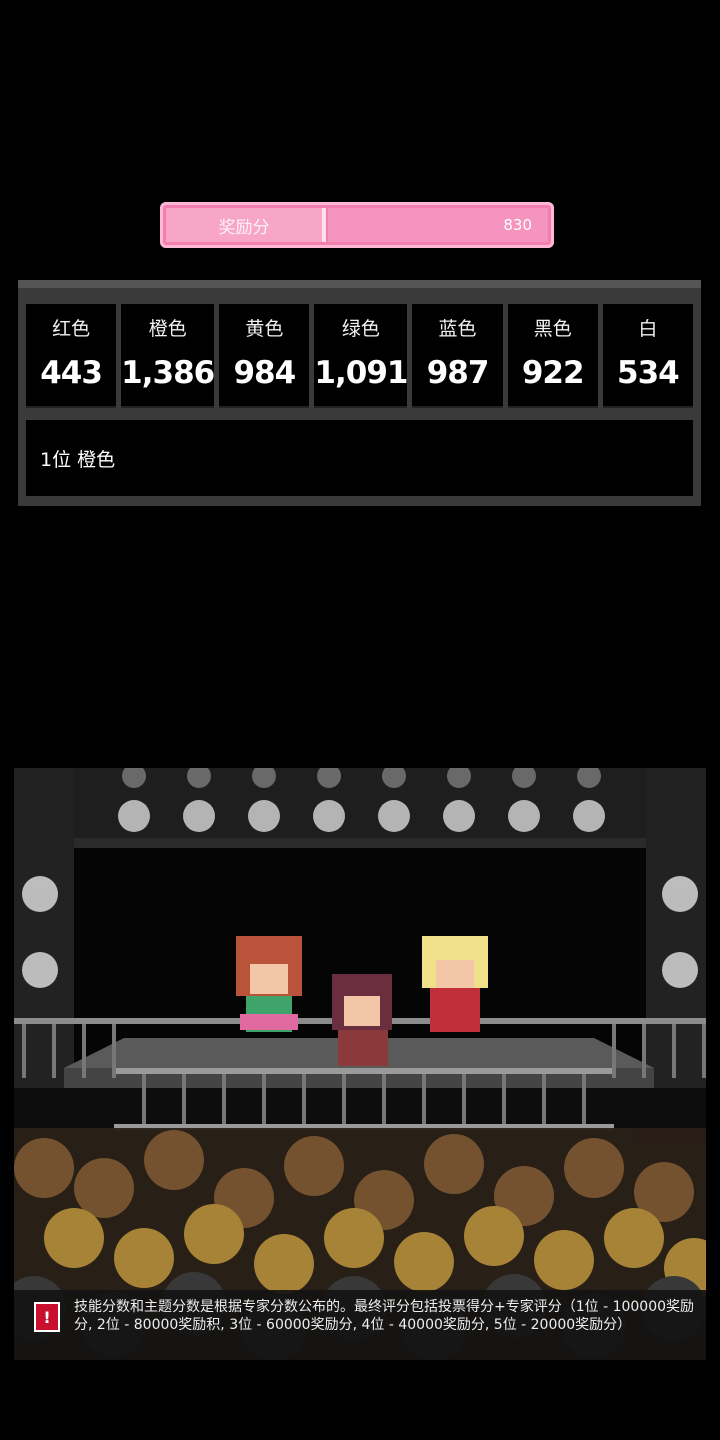 Image resolution: width=720 pixels, height=1440 pixels. I want to click on vote-column-yellow: 黄色 984, so click(264, 356).